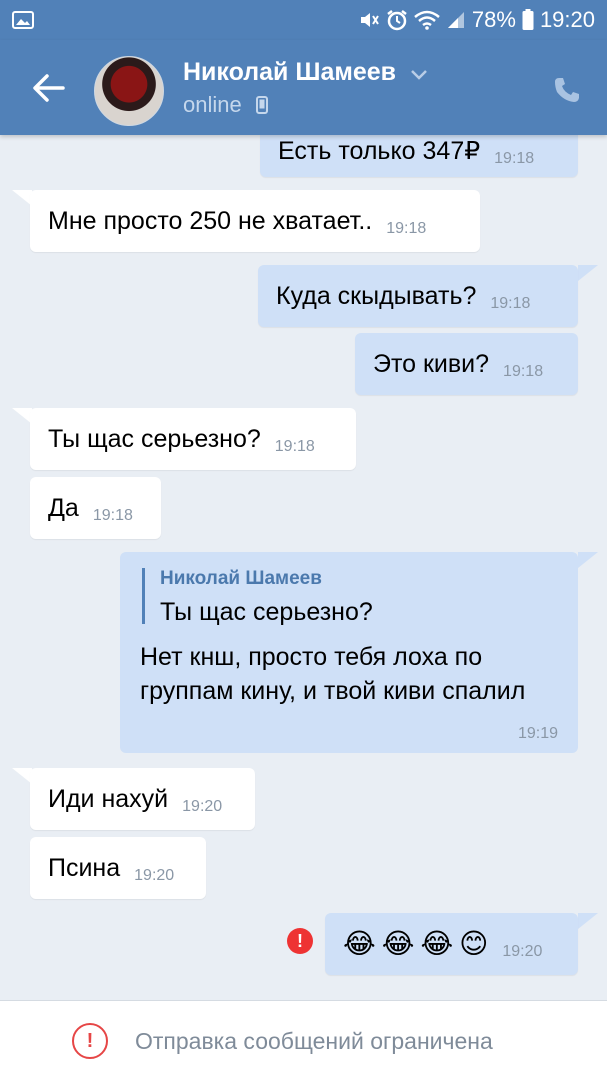 Image resolution: width=607 pixels, height=1080 pixels. Describe the element at coordinates (300, 941) in the screenshot. I see `send-error-icon: !` at that location.